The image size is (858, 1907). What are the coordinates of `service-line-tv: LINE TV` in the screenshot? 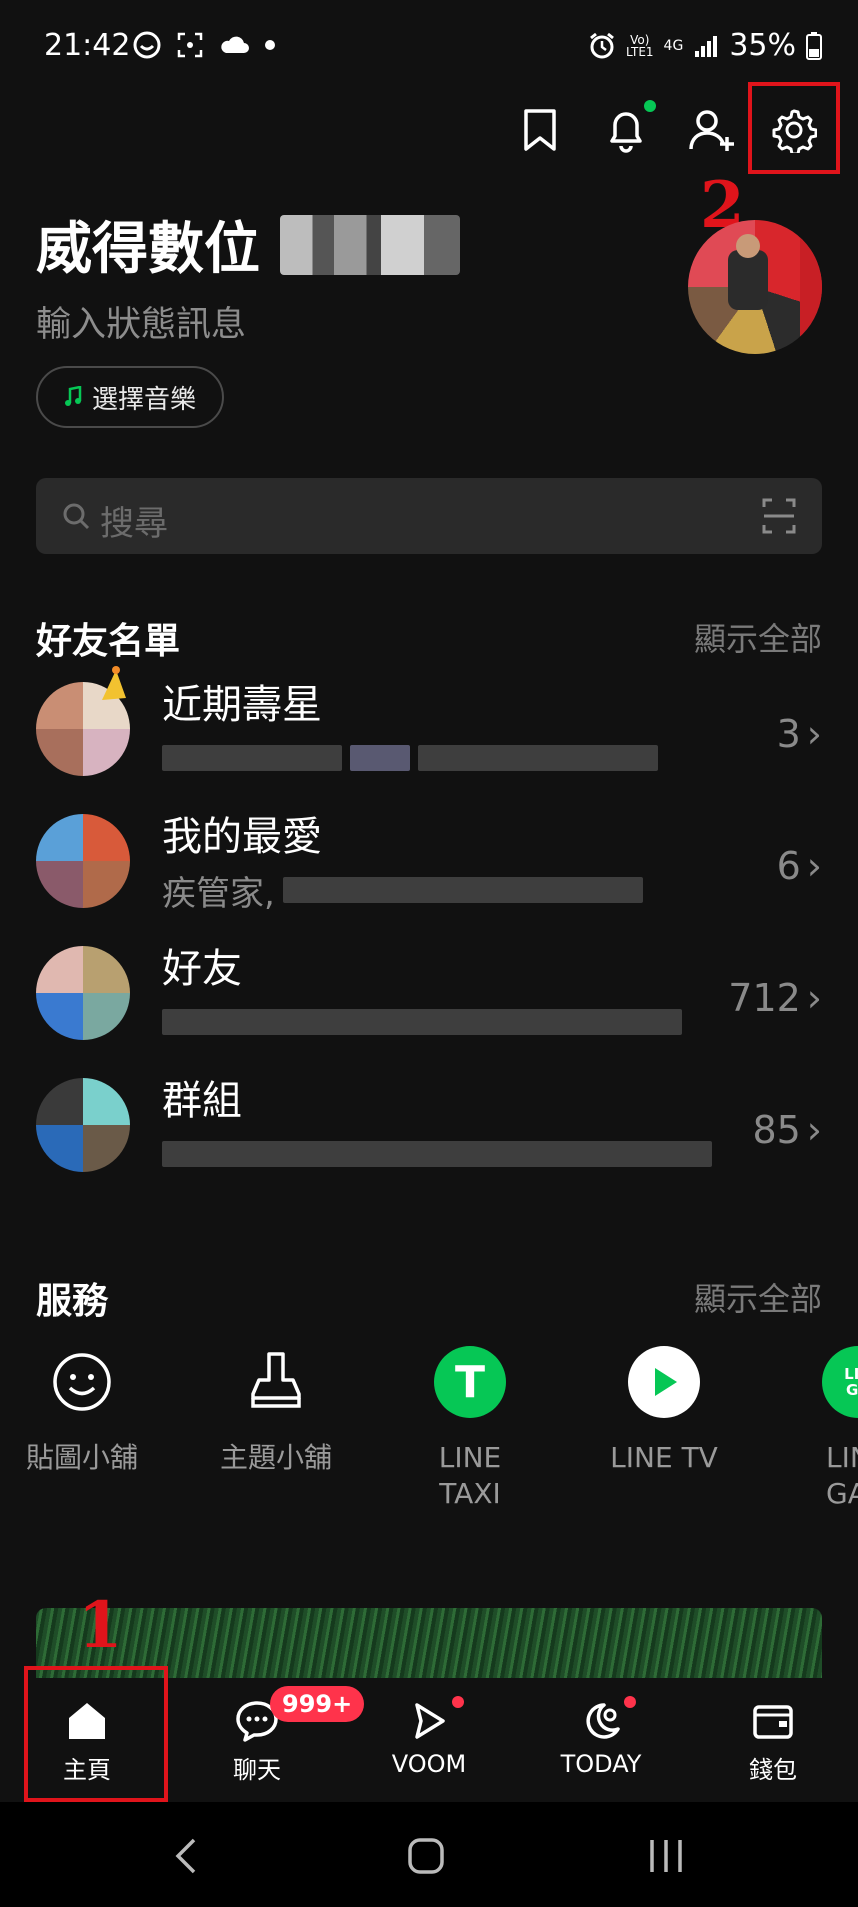 It's located at (664, 1411).